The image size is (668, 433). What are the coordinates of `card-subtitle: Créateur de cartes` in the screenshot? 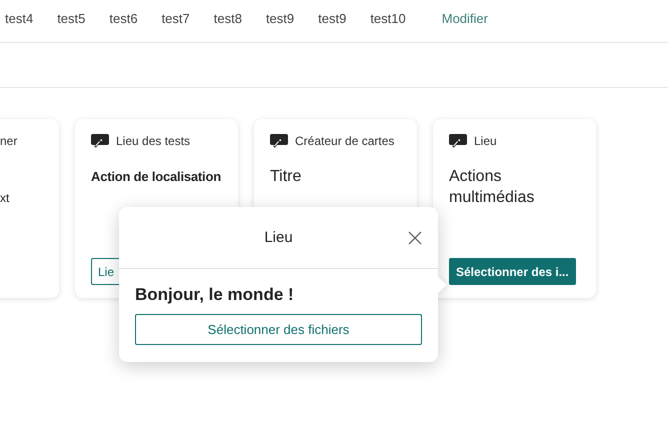 It's located at (344, 141).